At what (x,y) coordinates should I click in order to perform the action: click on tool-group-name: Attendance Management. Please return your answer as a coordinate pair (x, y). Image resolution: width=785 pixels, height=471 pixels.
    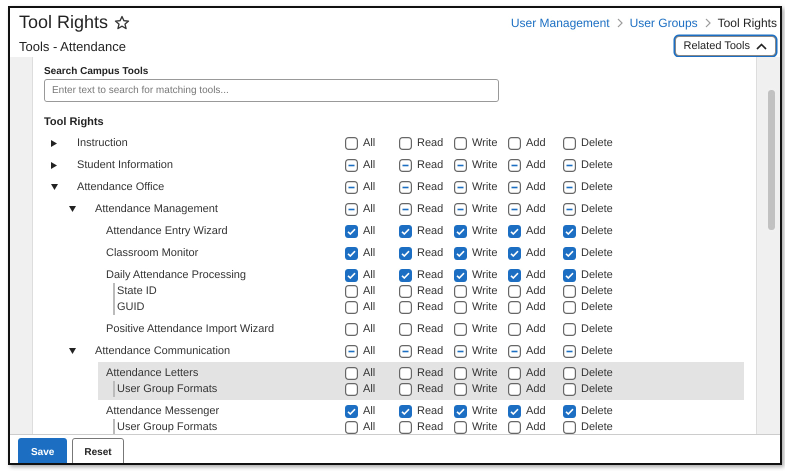
    Looking at the image, I should click on (156, 209).